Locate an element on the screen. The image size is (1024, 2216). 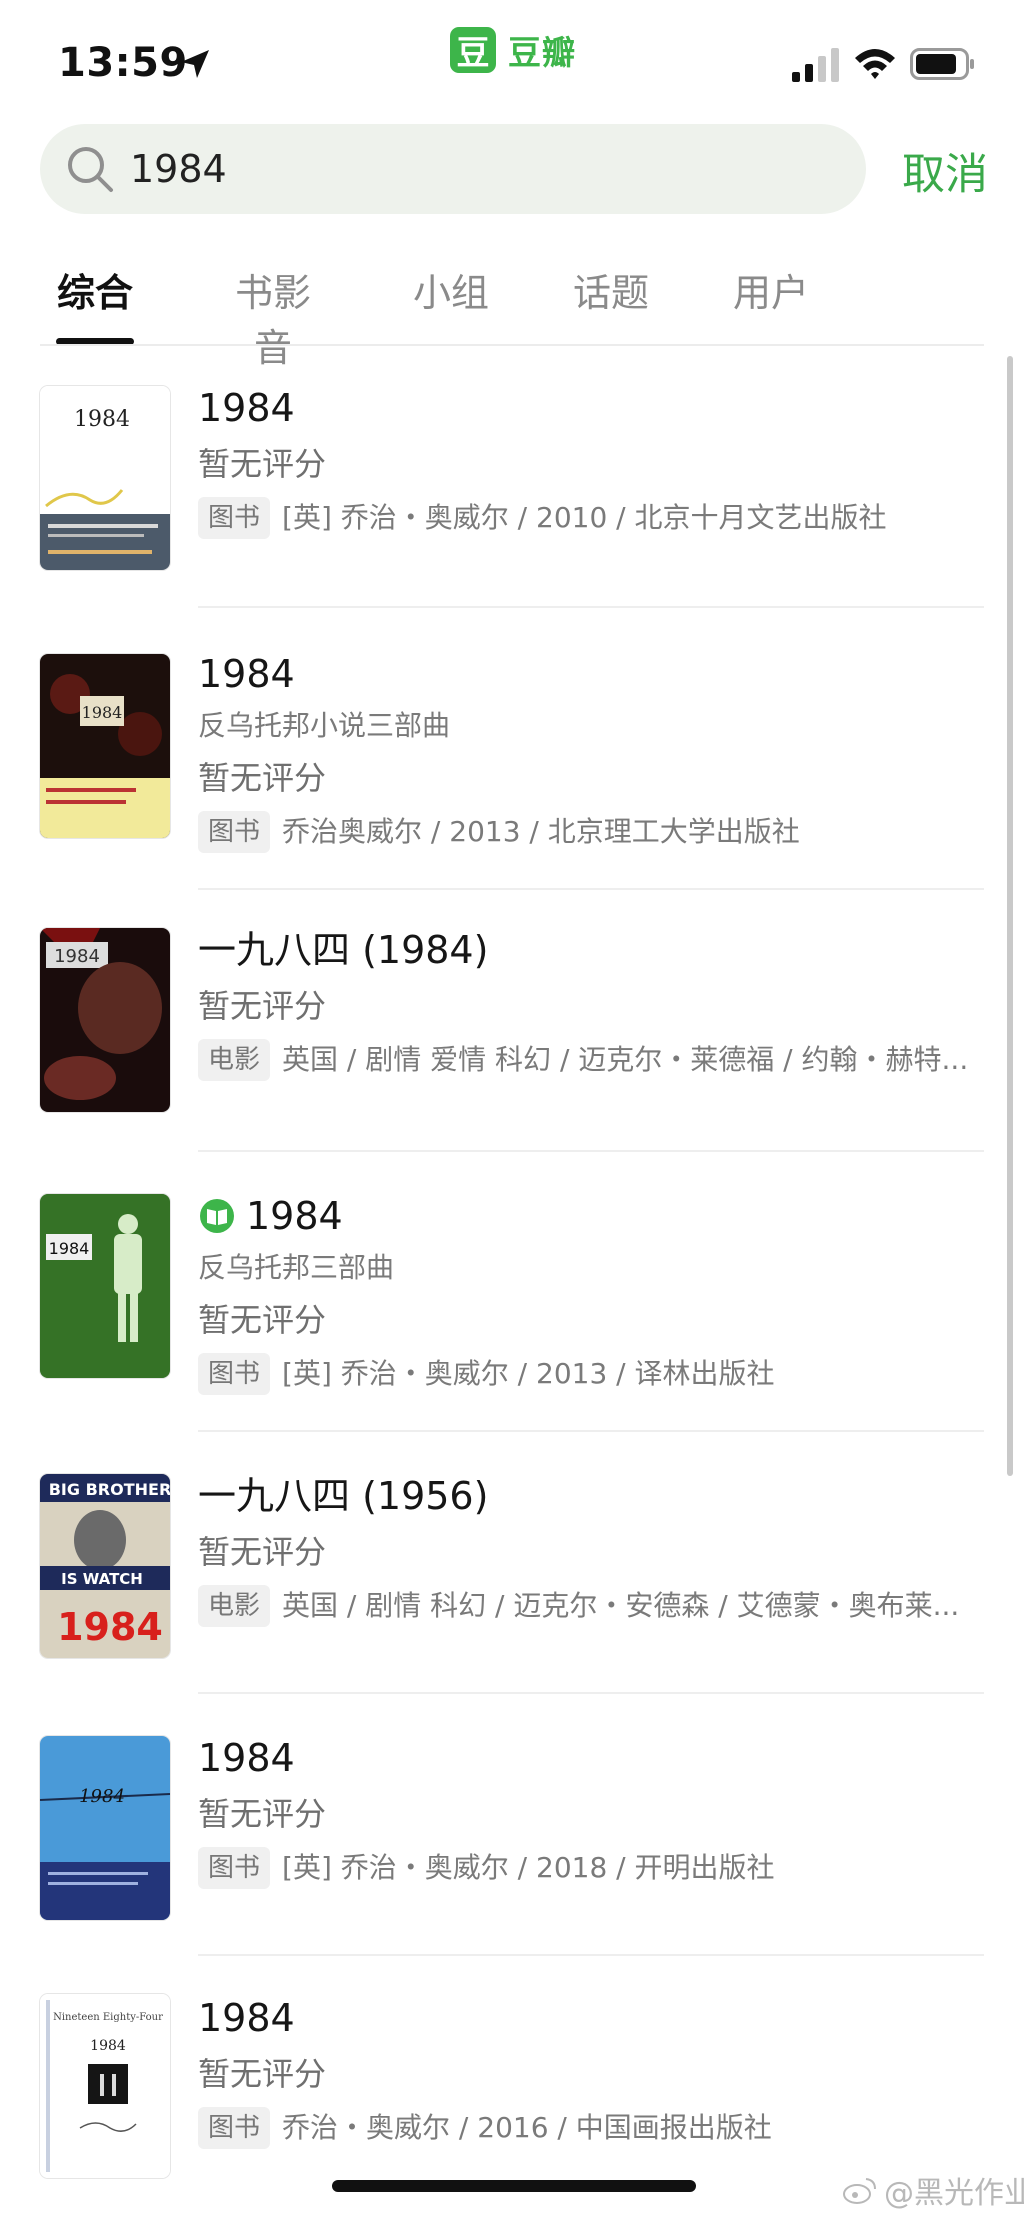
wifi-icon is located at coordinates (875, 64).